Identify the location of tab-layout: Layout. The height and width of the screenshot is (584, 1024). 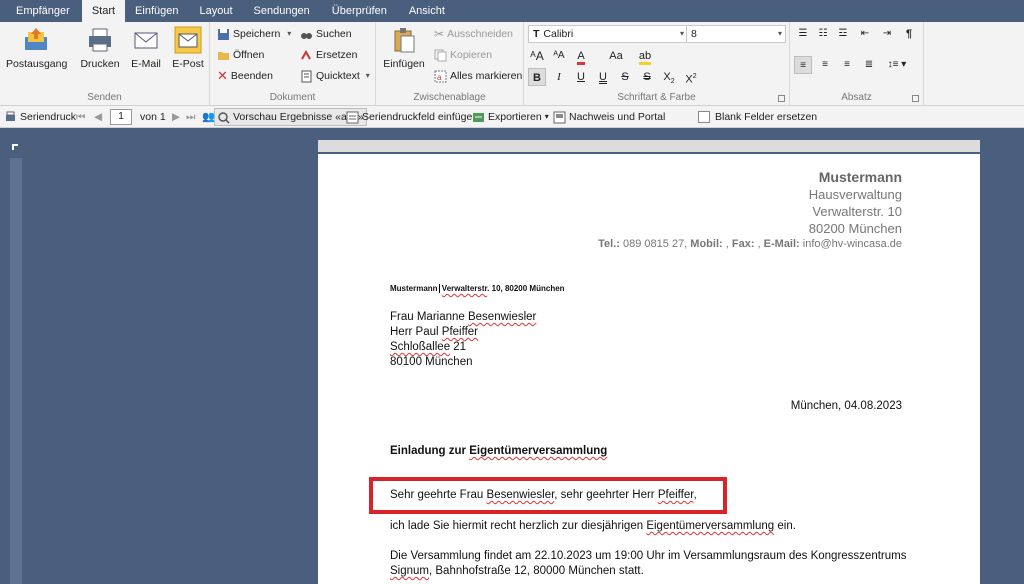
(215, 11).